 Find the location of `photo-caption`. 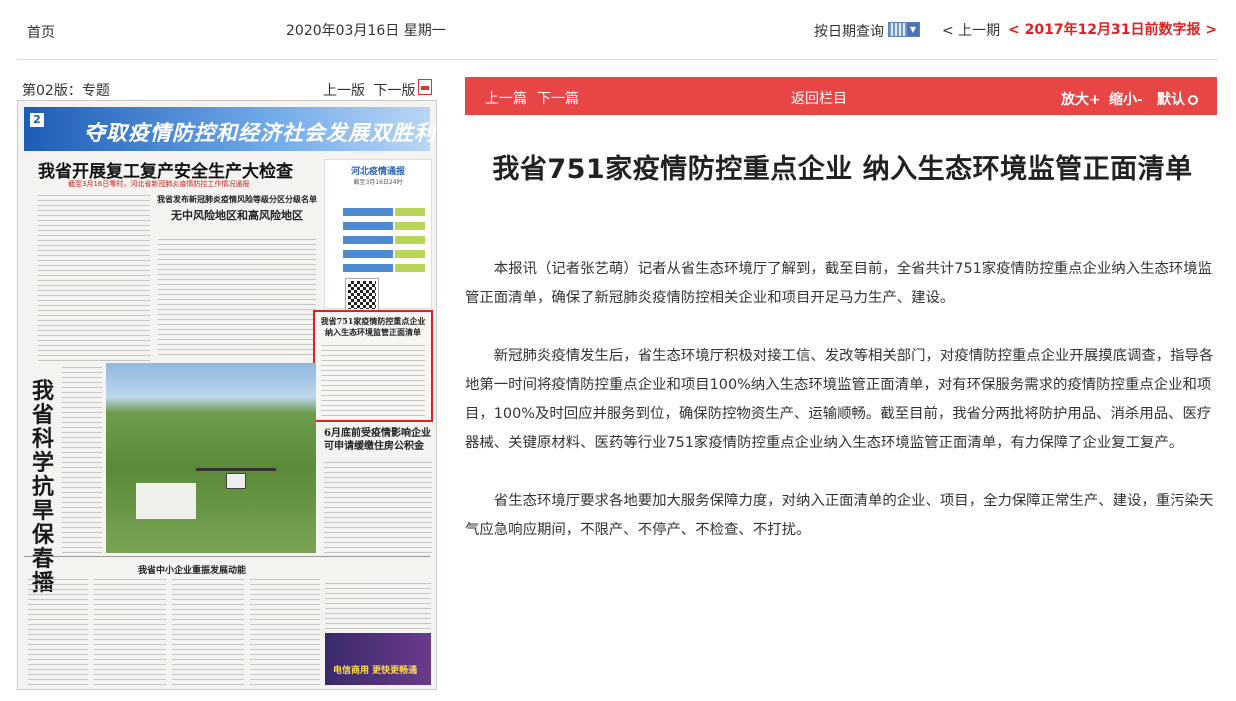

photo-caption is located at coordinates (166, 501).